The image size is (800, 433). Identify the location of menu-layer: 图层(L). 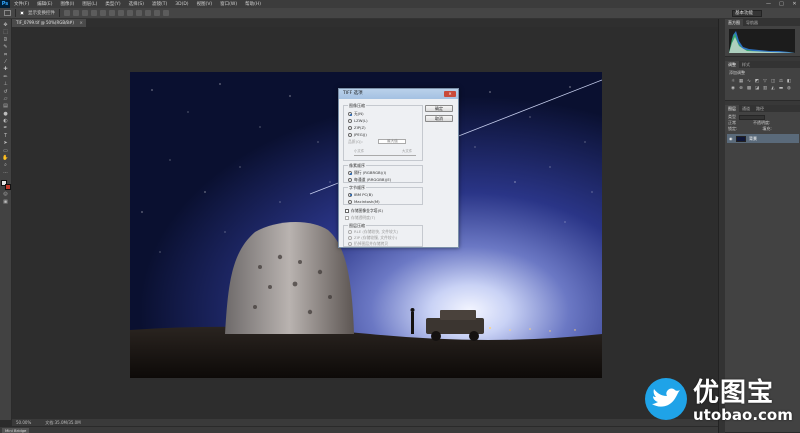
(89, 4).